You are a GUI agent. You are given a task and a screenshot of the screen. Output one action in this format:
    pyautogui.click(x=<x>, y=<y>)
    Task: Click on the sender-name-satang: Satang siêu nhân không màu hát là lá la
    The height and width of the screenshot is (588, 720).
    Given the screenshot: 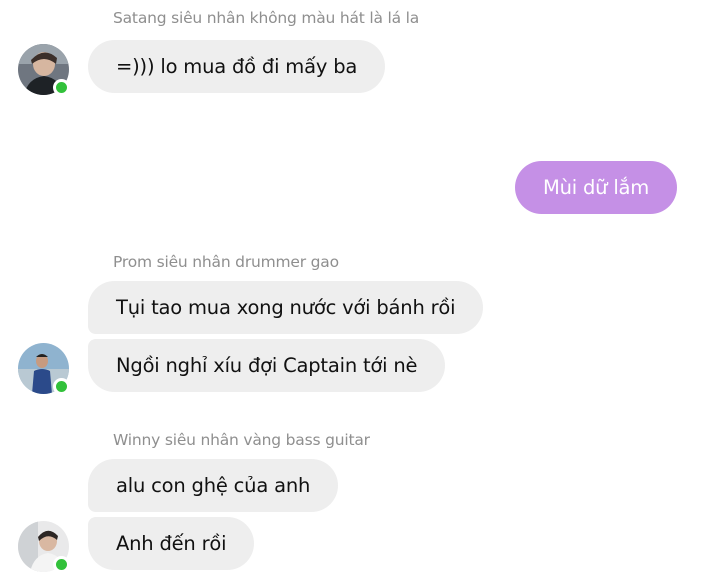 What is the action you would take?
    pyautogui.click(x=266, y=18)
    